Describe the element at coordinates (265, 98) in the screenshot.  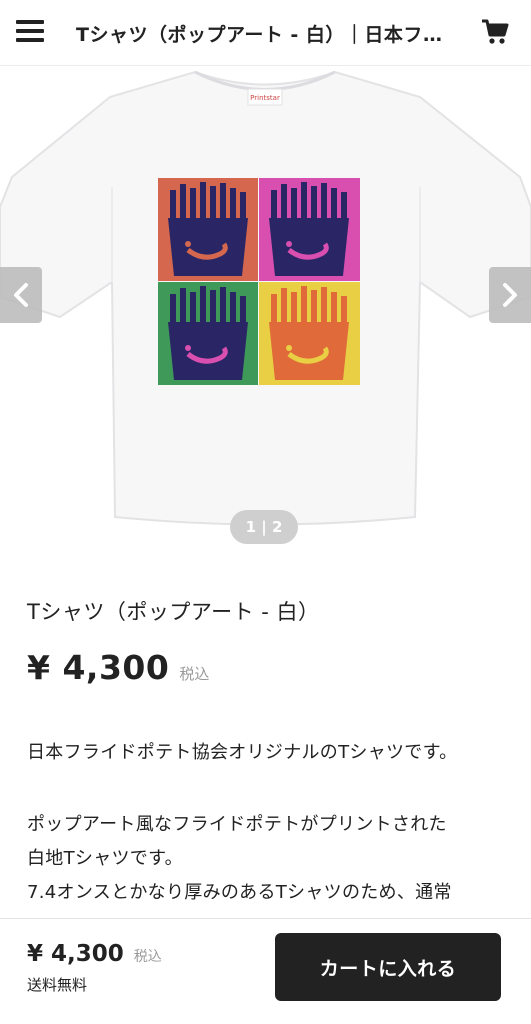
I see `svg-text: Printstar` at that location.